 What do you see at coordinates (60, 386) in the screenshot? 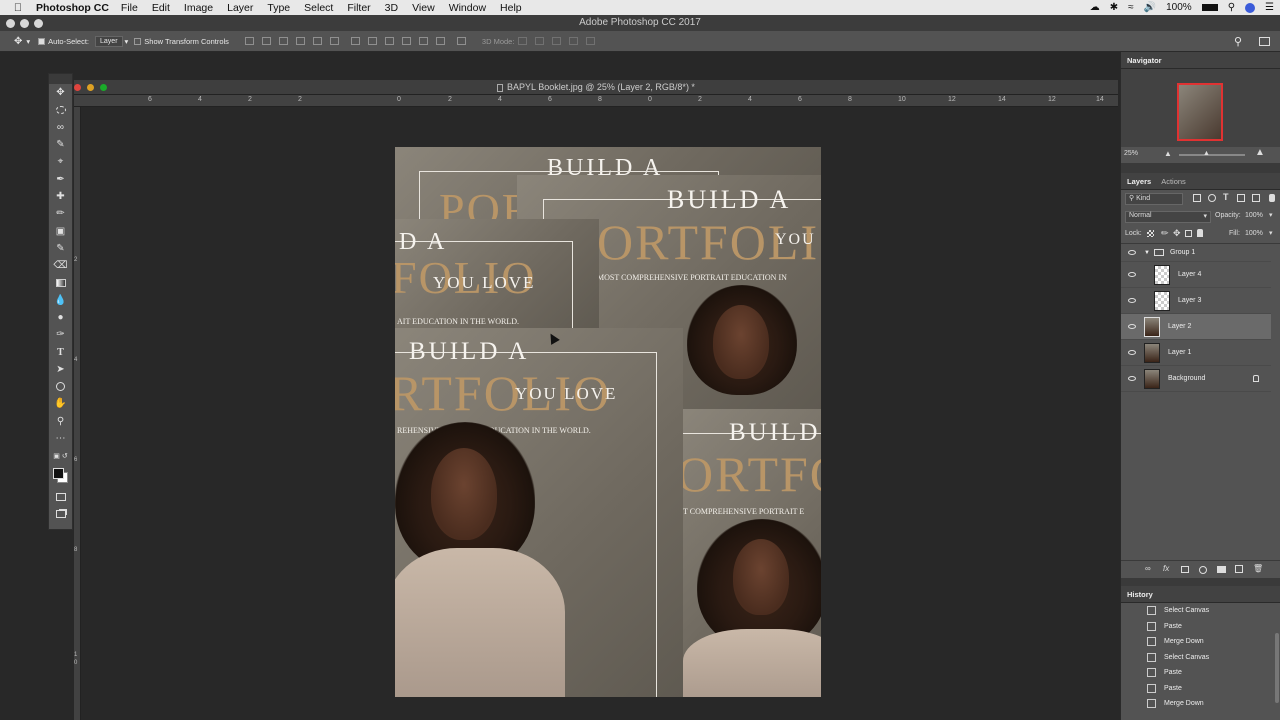
I see `ellipse-tool-icon` at bounding box center [60, 386].